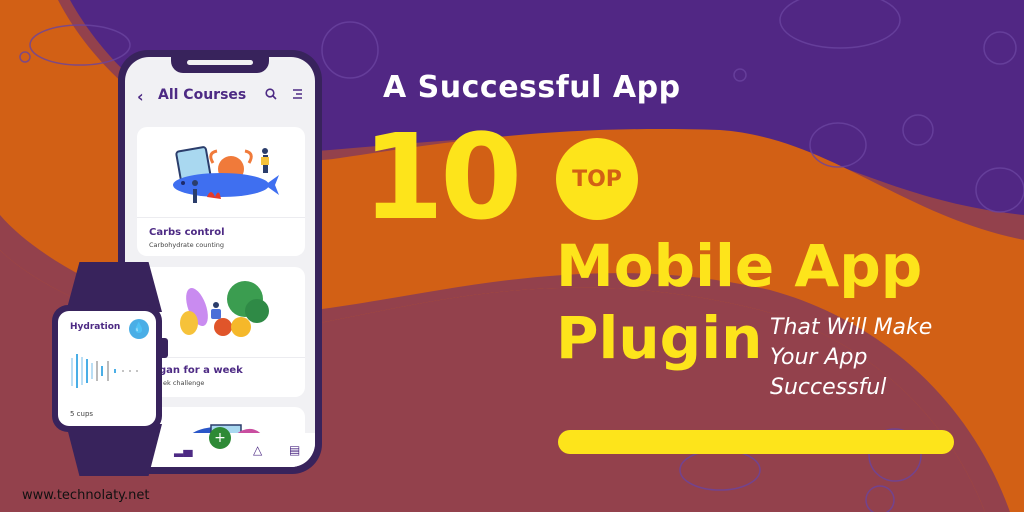  I want to click on course-card: Carbs control Carbohydrate counting, so click(221, 191).